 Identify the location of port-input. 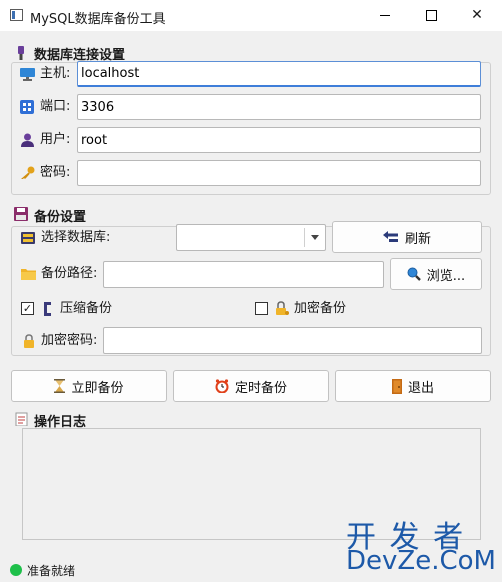
(279, 107).